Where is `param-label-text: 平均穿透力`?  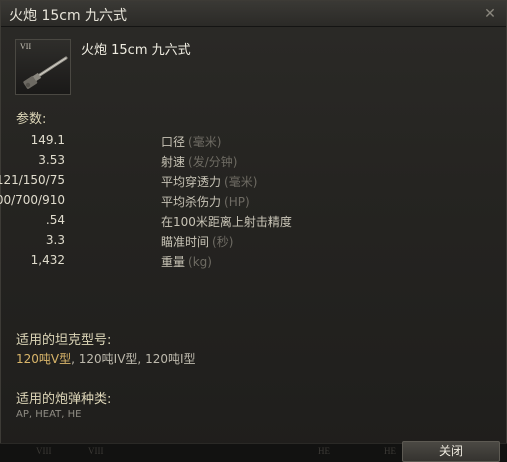
param-label-text: 平均穿透力 is located at coordinates (191, 182).